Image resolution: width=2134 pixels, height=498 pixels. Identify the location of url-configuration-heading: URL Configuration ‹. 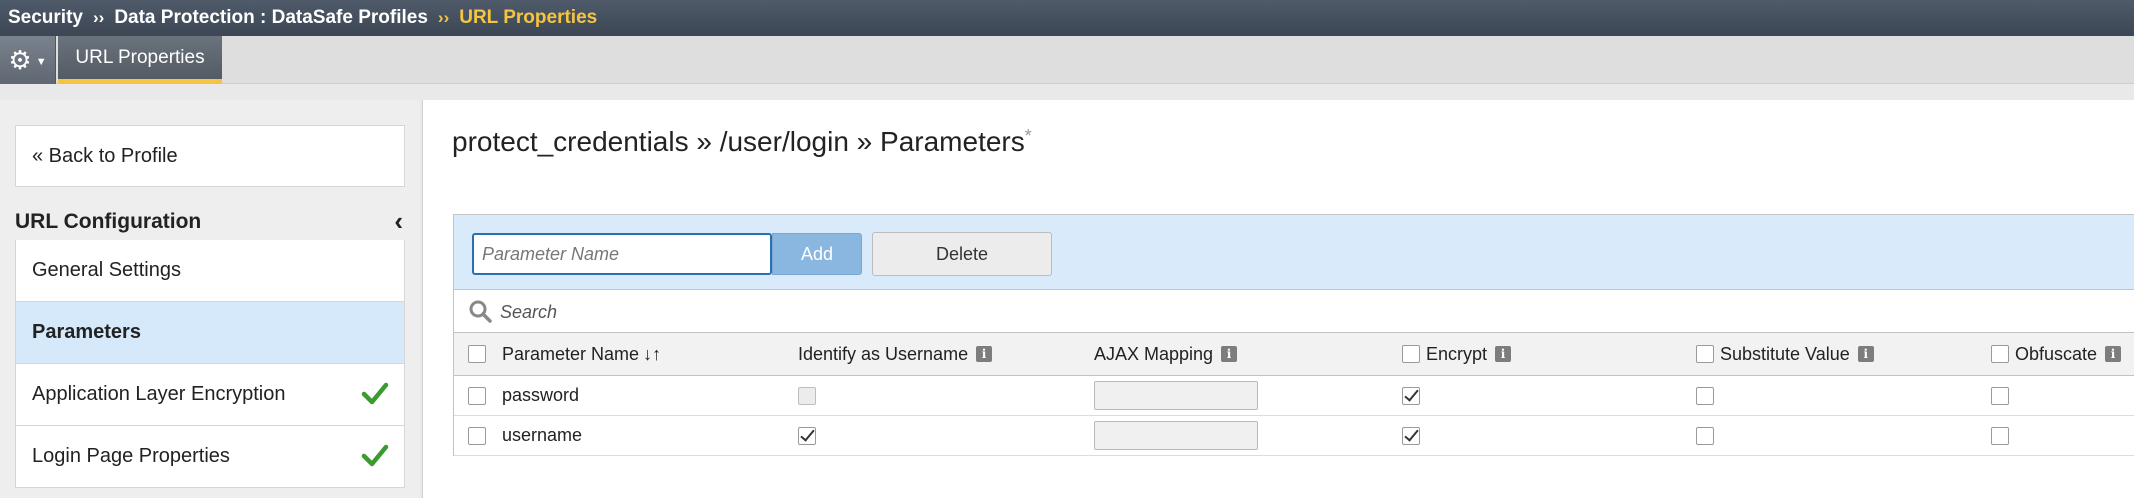
(210, 222).